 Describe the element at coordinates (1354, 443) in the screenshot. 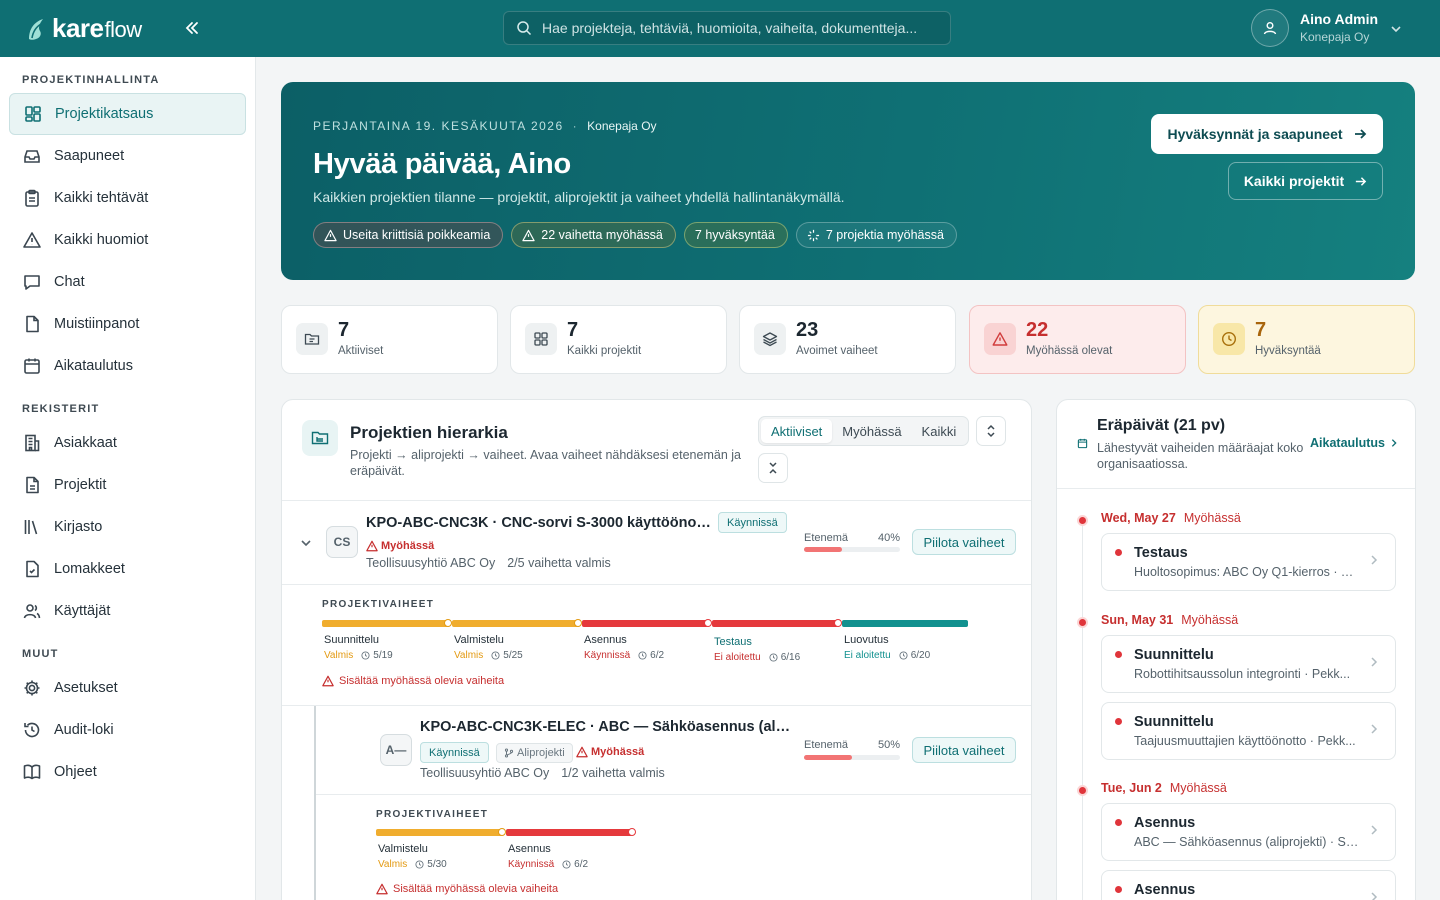

I see `scheduling-link: Aikataulutus` at that location.